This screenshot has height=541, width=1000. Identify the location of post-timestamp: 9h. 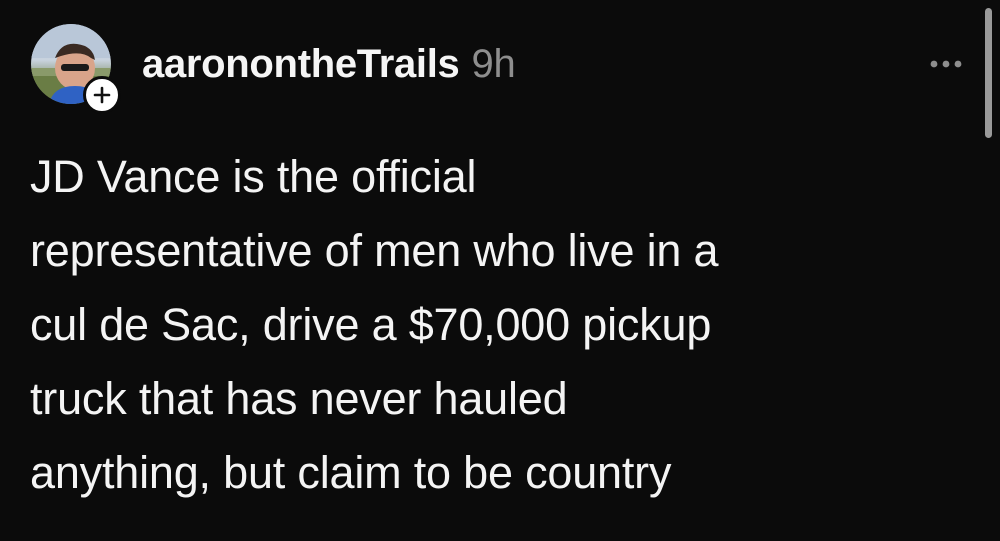
(493, 63).